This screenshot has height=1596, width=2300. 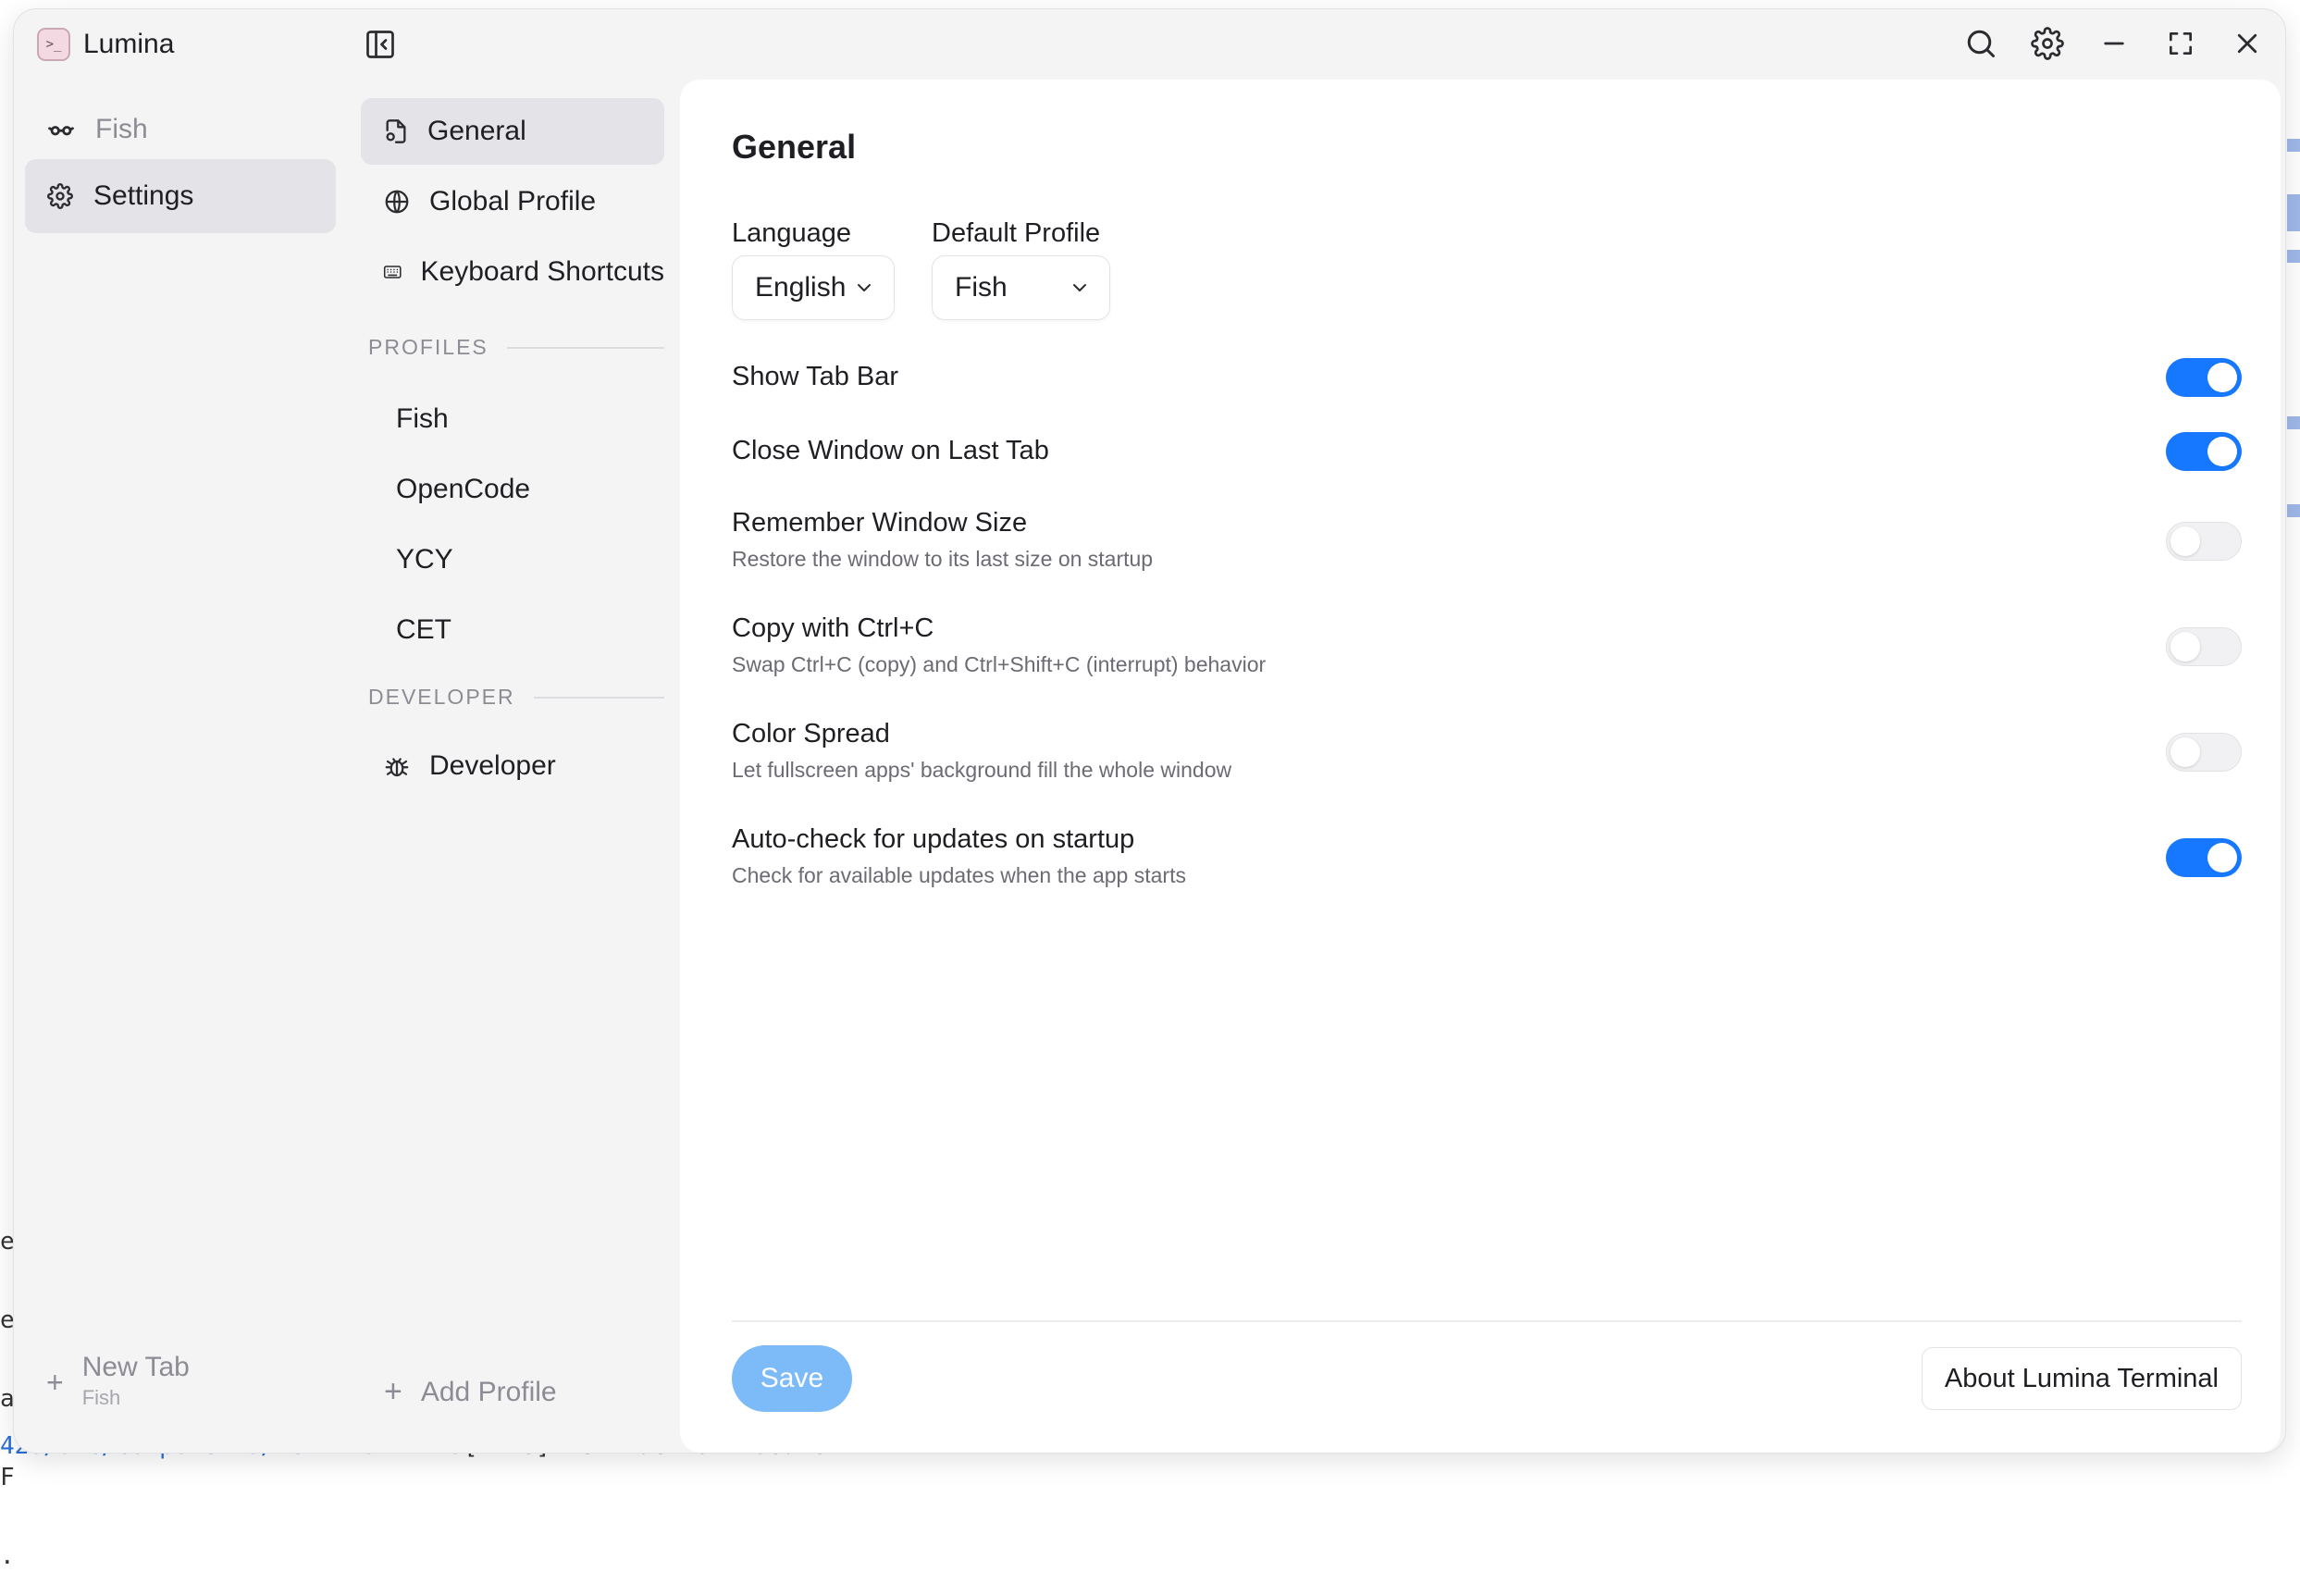 I want to click on setting-close-window-last-tab: Close Window on Last Tab, so click(x=891, y=450).